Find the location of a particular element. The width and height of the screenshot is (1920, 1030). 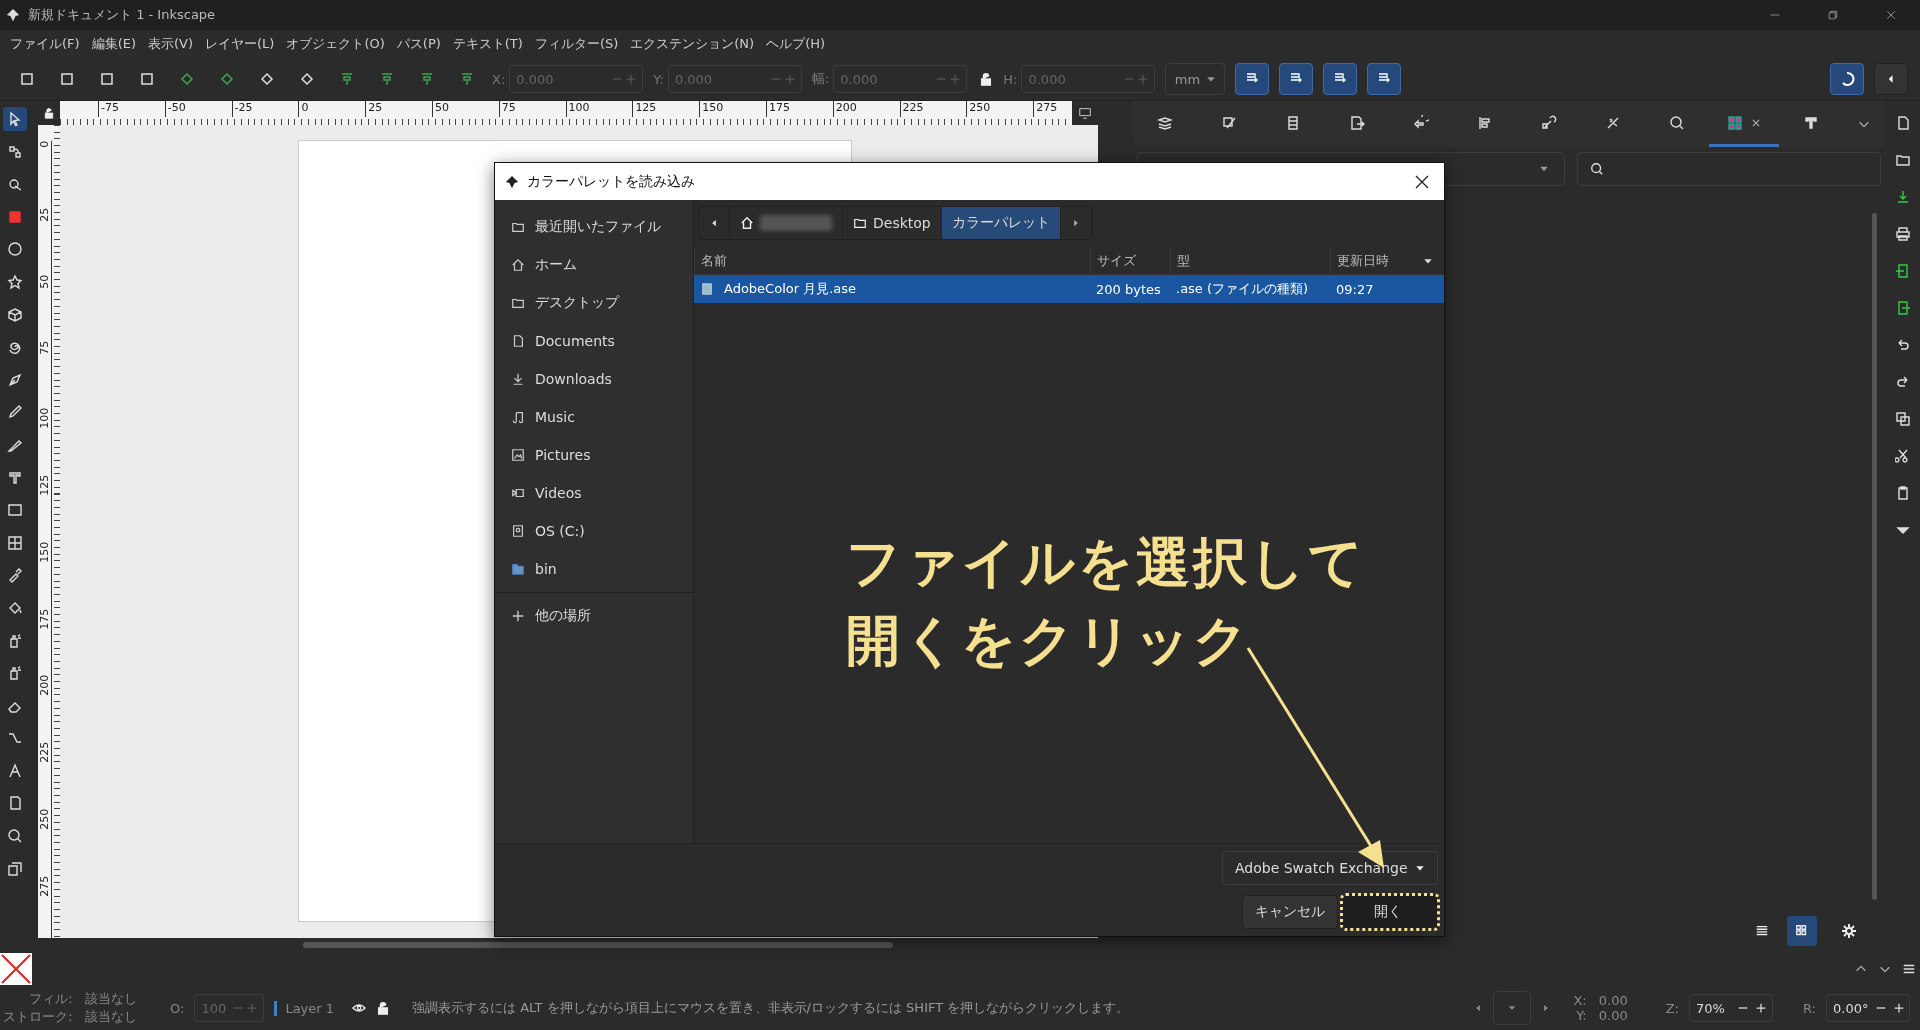

ruler-label: 275 is located at coordinates (1052, 109).